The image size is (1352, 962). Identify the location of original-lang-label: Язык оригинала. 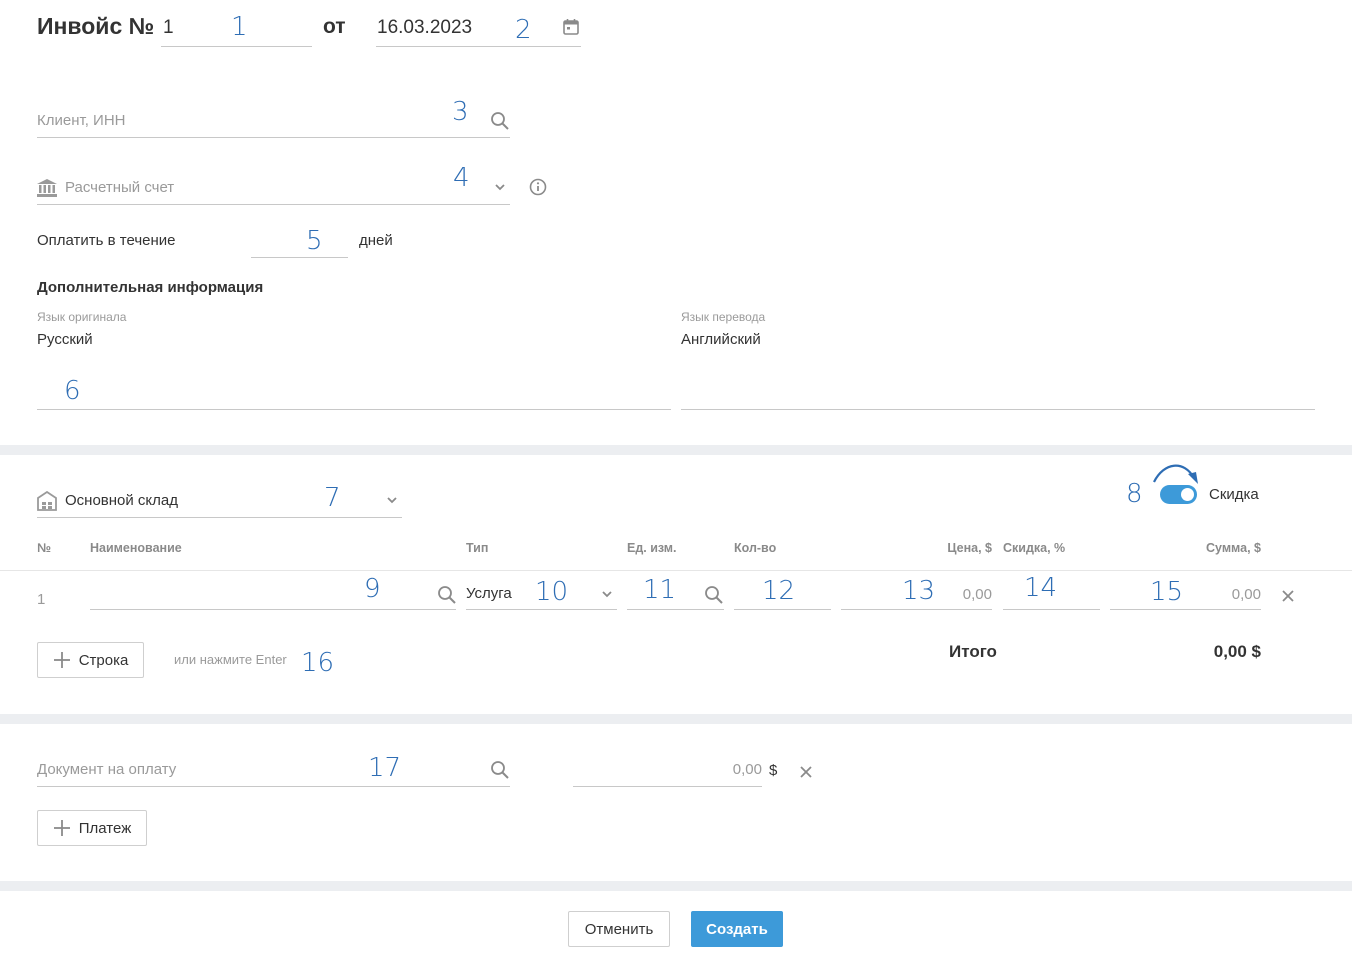
(82, 317).